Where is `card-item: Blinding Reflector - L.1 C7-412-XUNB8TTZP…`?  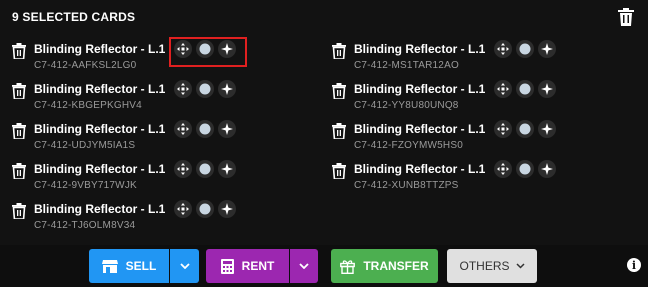 card-item: Blinding Reflector - L.1 C7-412-XUNB8TTZP… is located at coordinates (482, 178).